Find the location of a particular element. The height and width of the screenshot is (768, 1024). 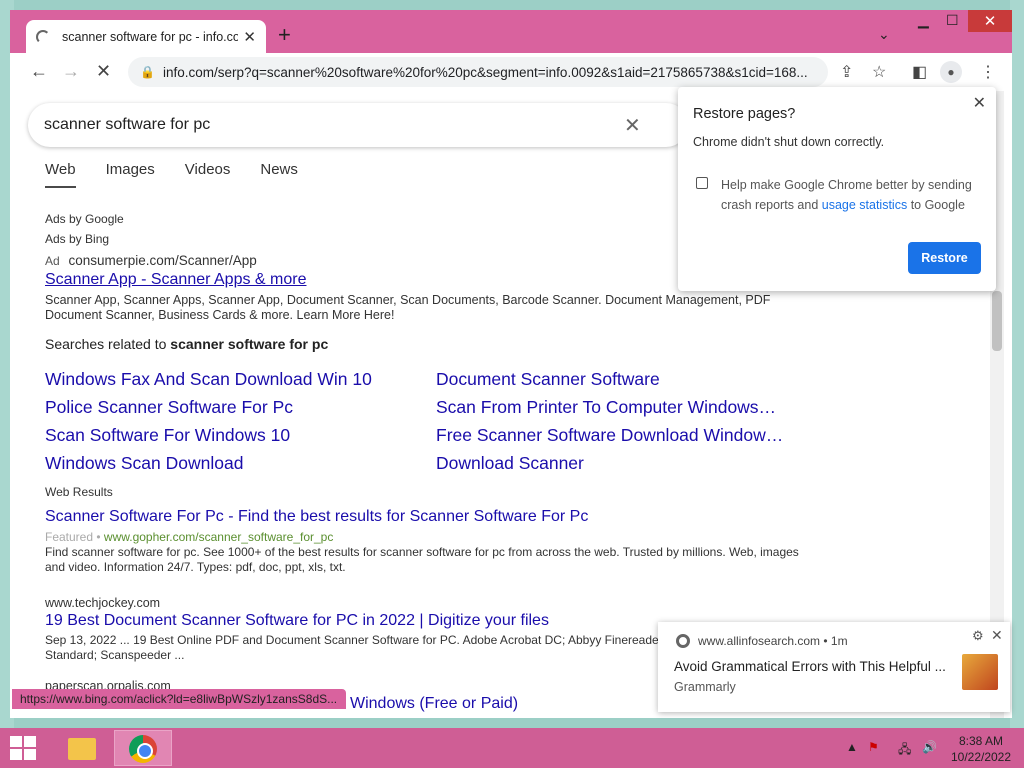

tab-videos: Videos is located at coordinates (208, 174).